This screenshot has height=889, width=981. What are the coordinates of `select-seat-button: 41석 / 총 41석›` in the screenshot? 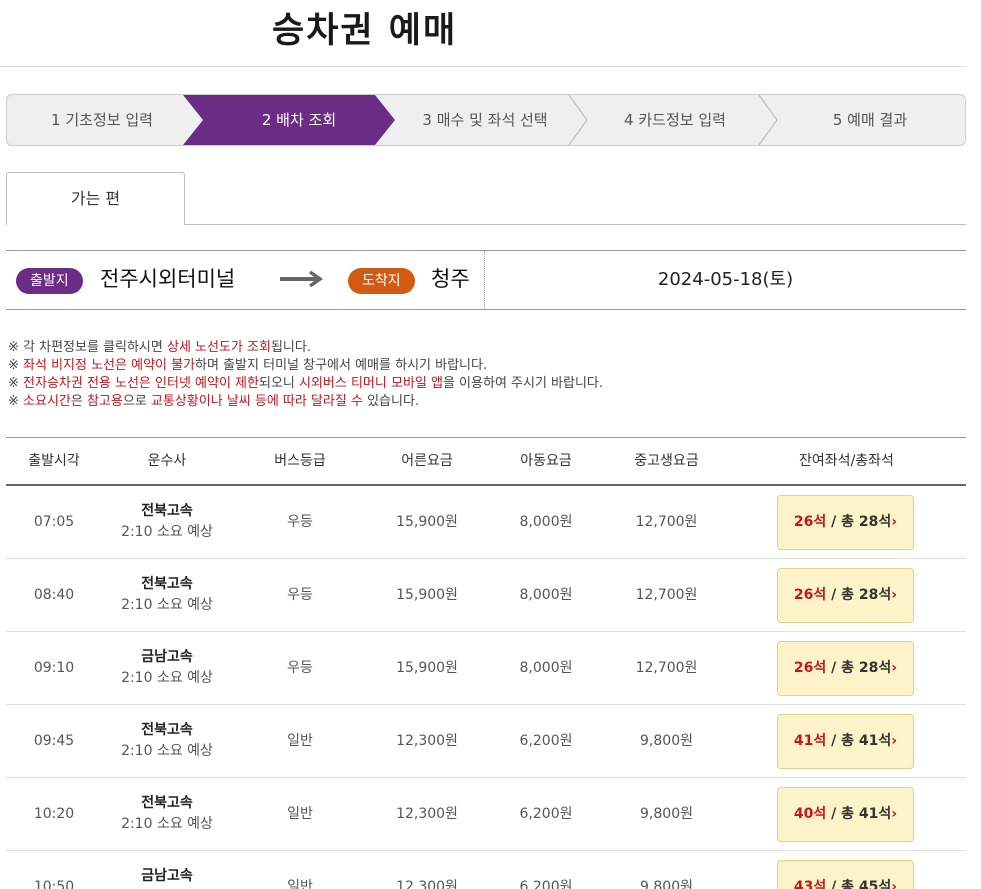 It's located at (845, 741).